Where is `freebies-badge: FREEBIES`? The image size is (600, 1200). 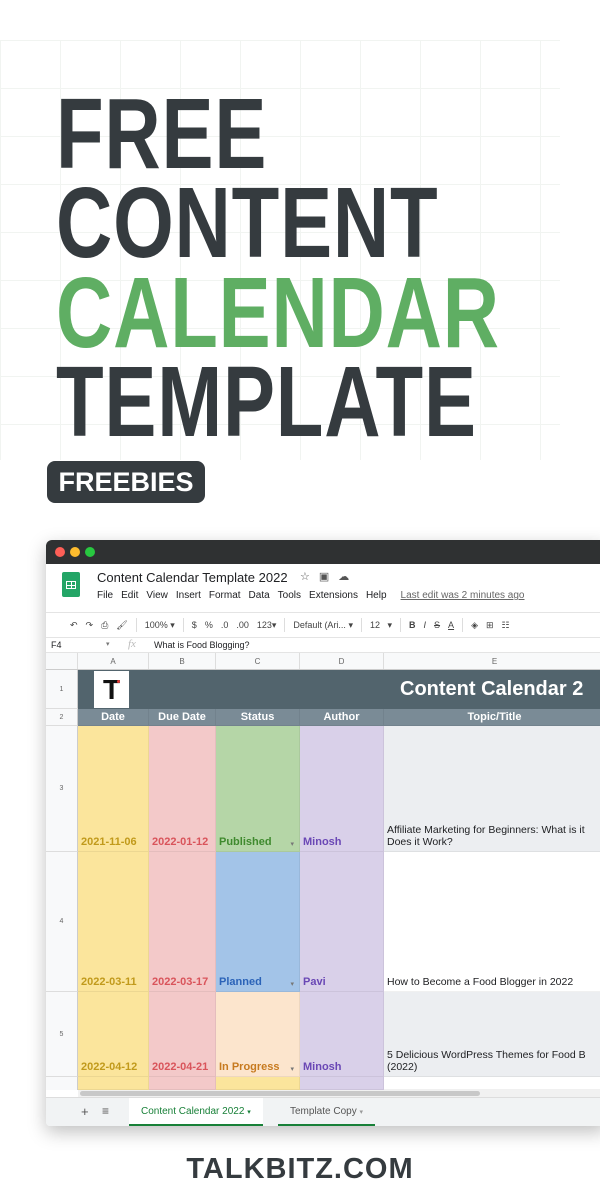
freebies-badge: FREEBIES is located at coordinates (126, 482).